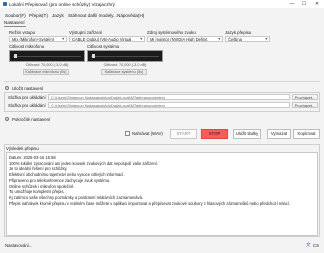 This screenshot has height=253, width=324. Describe the element at coordinates (304, 4) in the screenshot. I see `maximize-button: ☐` at that location.